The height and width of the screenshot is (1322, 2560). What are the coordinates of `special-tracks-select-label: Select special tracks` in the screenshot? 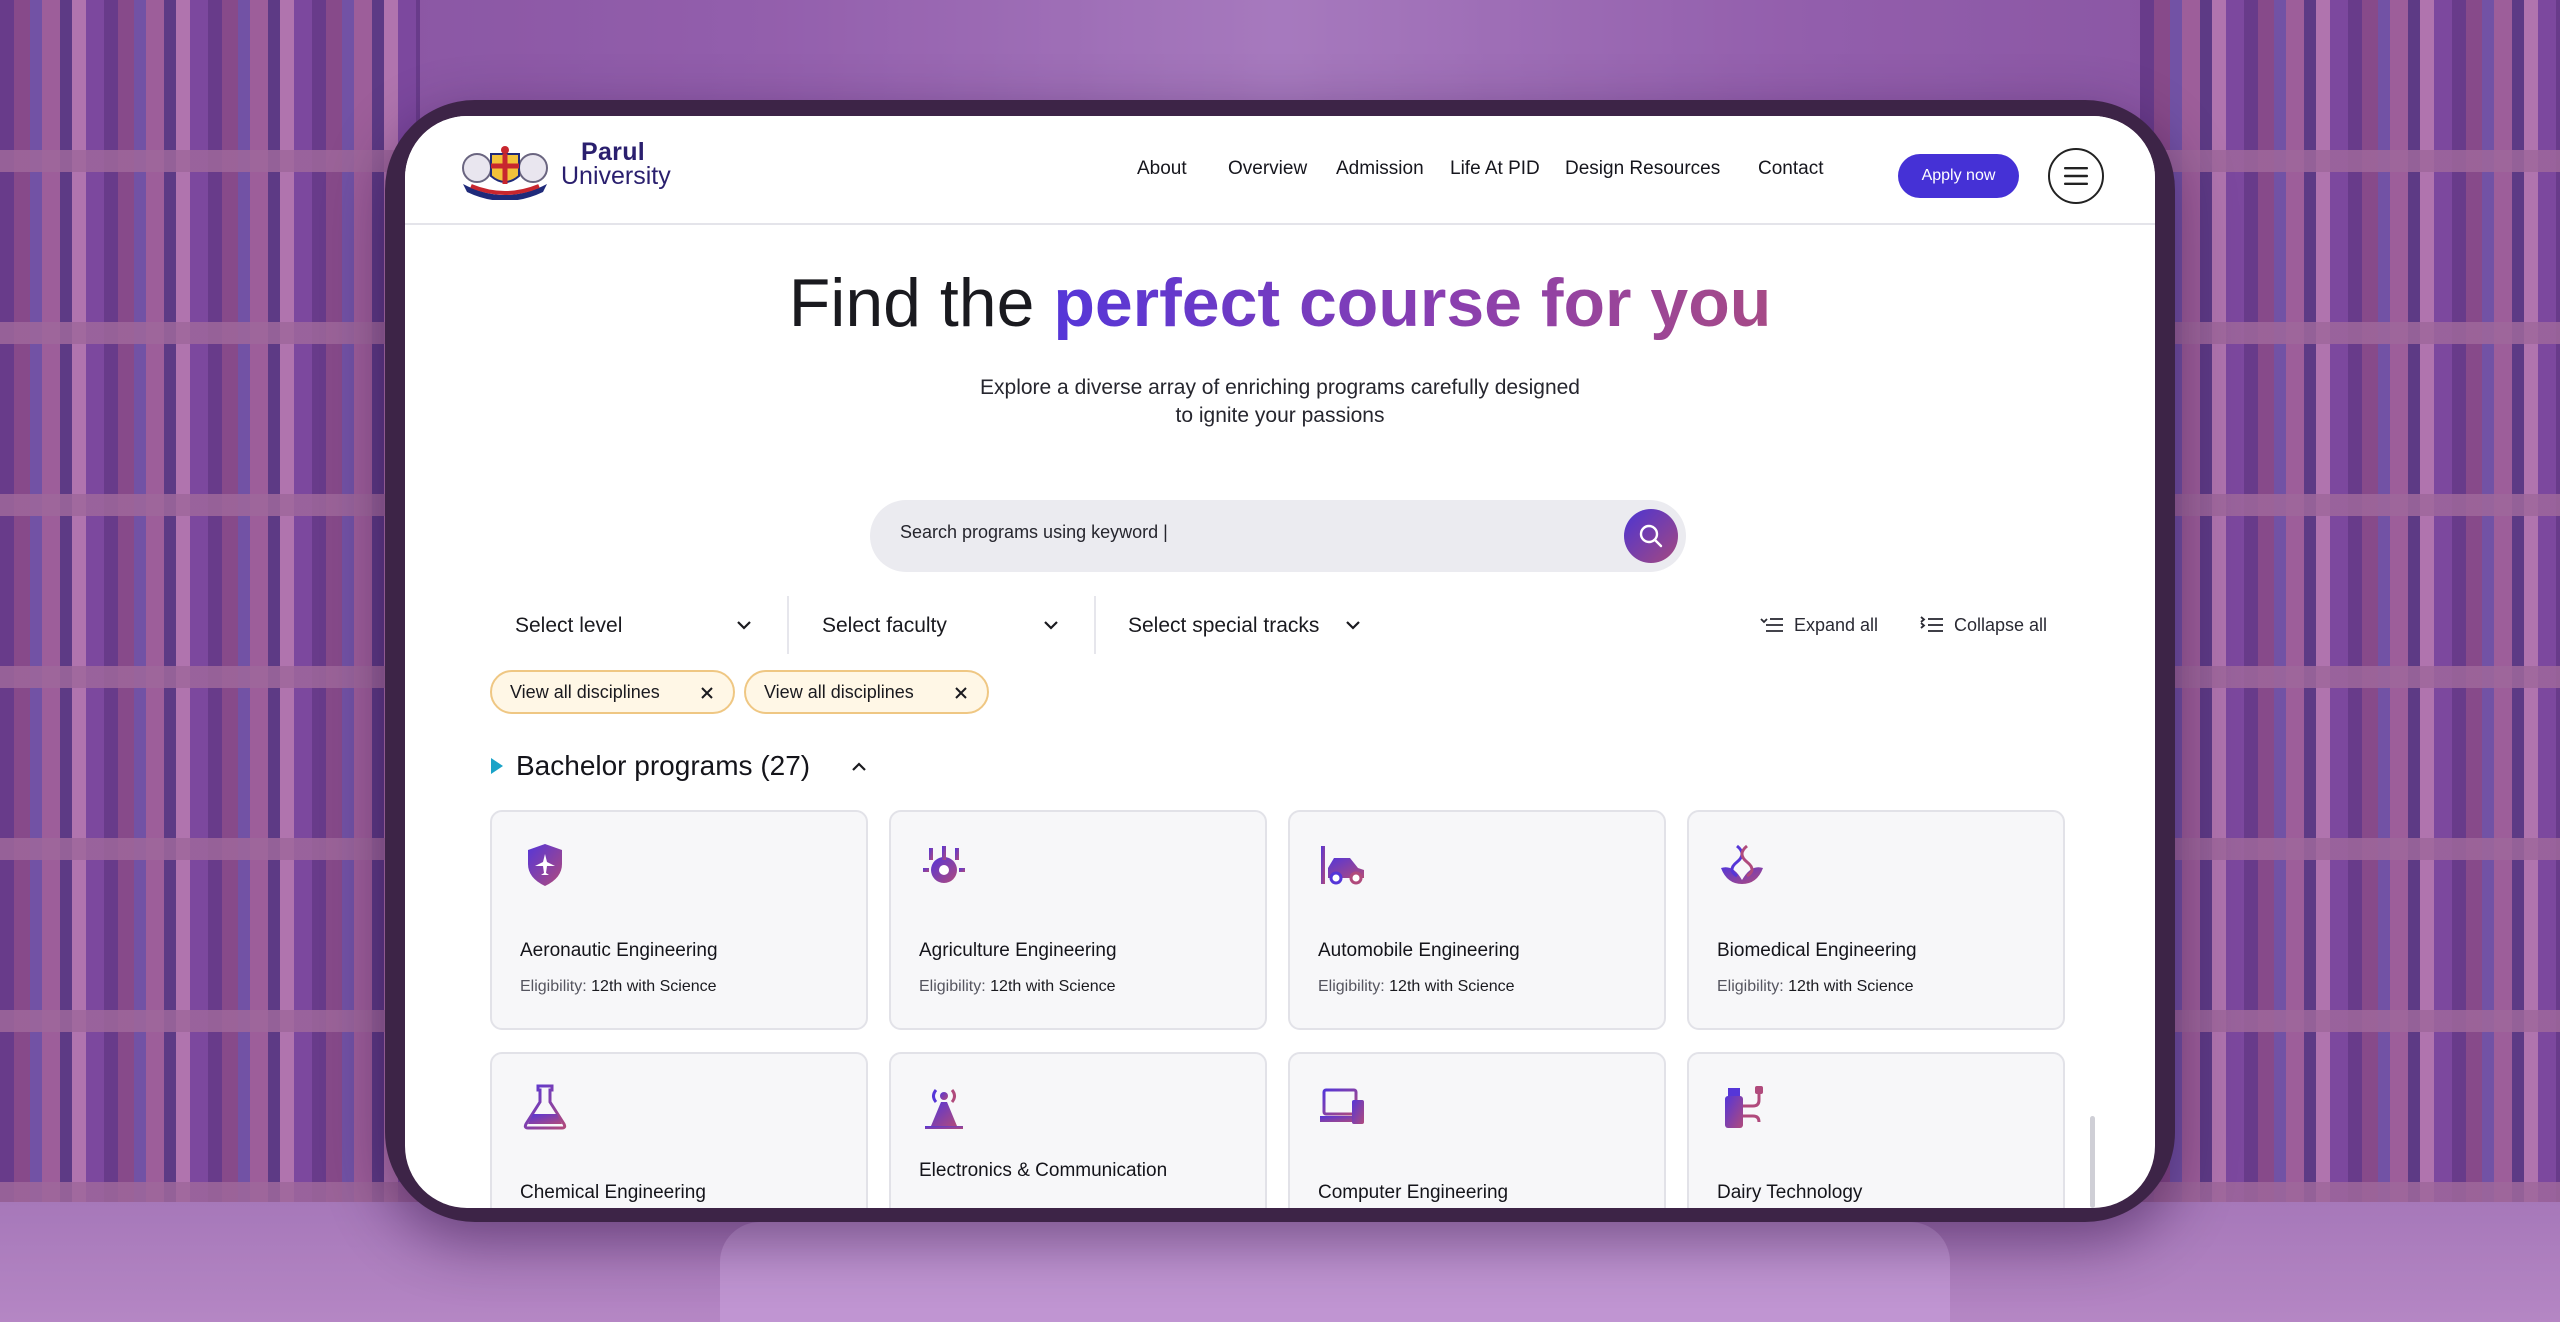 It's located at (1224, 625).